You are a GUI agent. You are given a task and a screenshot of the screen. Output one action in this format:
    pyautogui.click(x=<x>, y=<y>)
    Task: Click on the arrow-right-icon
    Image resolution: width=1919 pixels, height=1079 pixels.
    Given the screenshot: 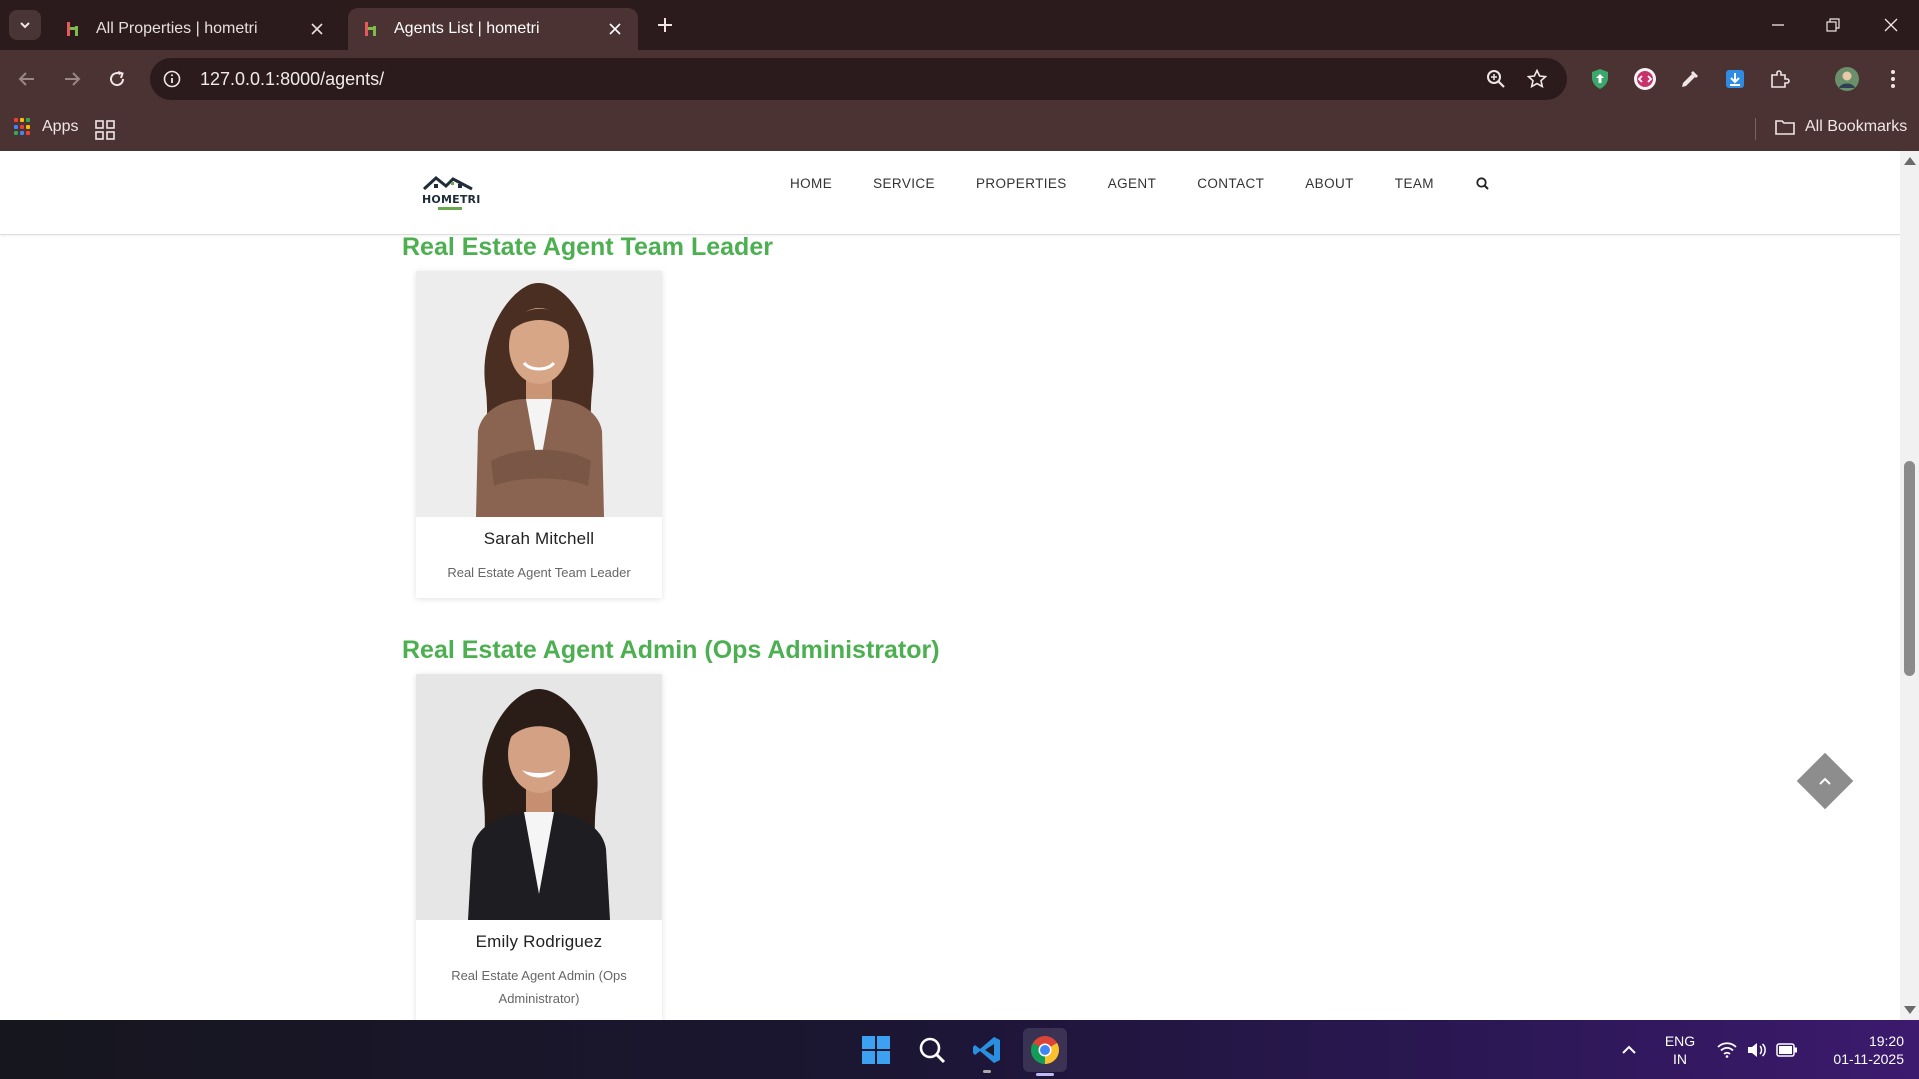 What is the action you would take?
    pyautogui.click(x=73, y=79)
    